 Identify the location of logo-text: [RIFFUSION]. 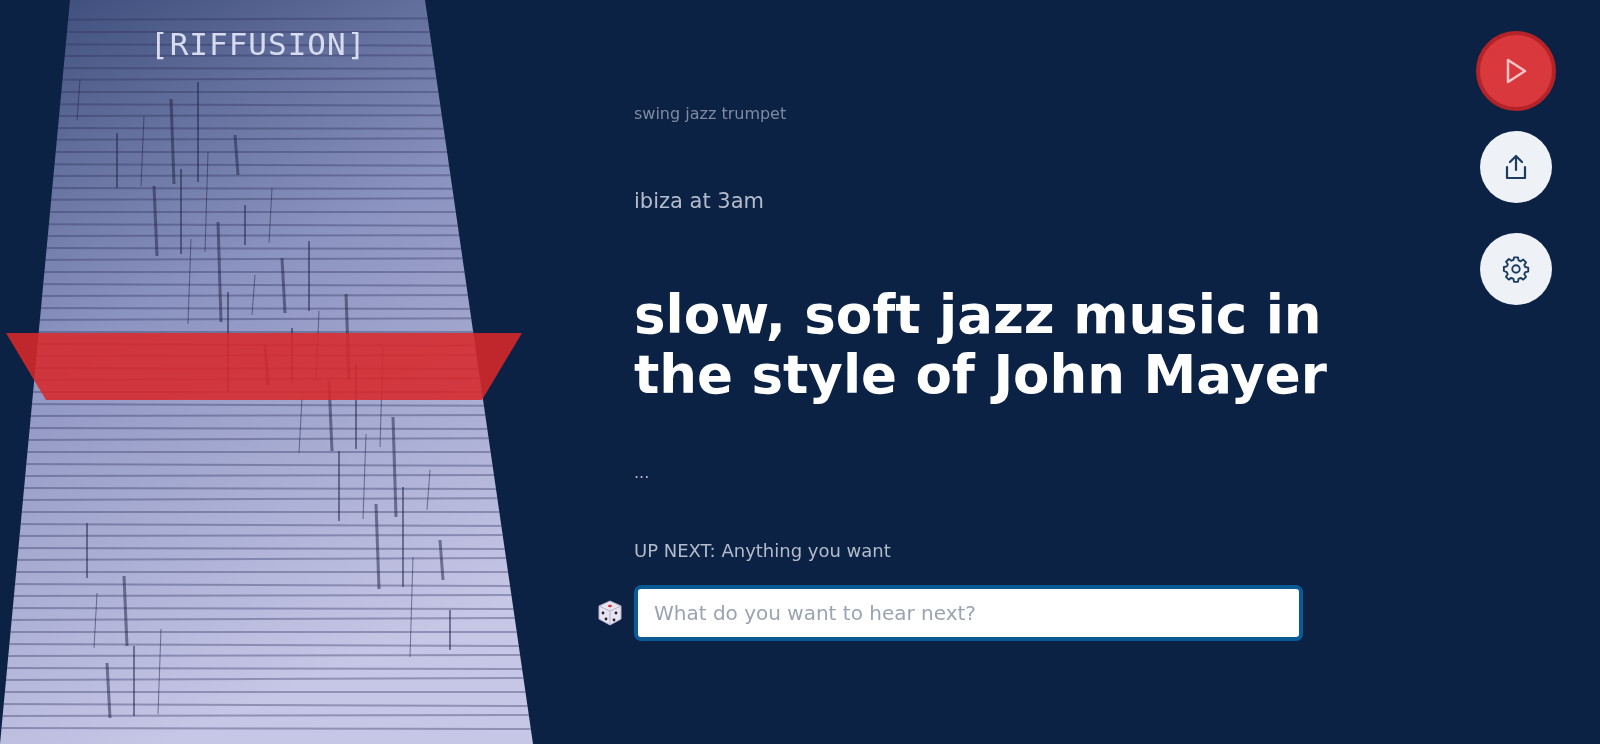
(258, 44).